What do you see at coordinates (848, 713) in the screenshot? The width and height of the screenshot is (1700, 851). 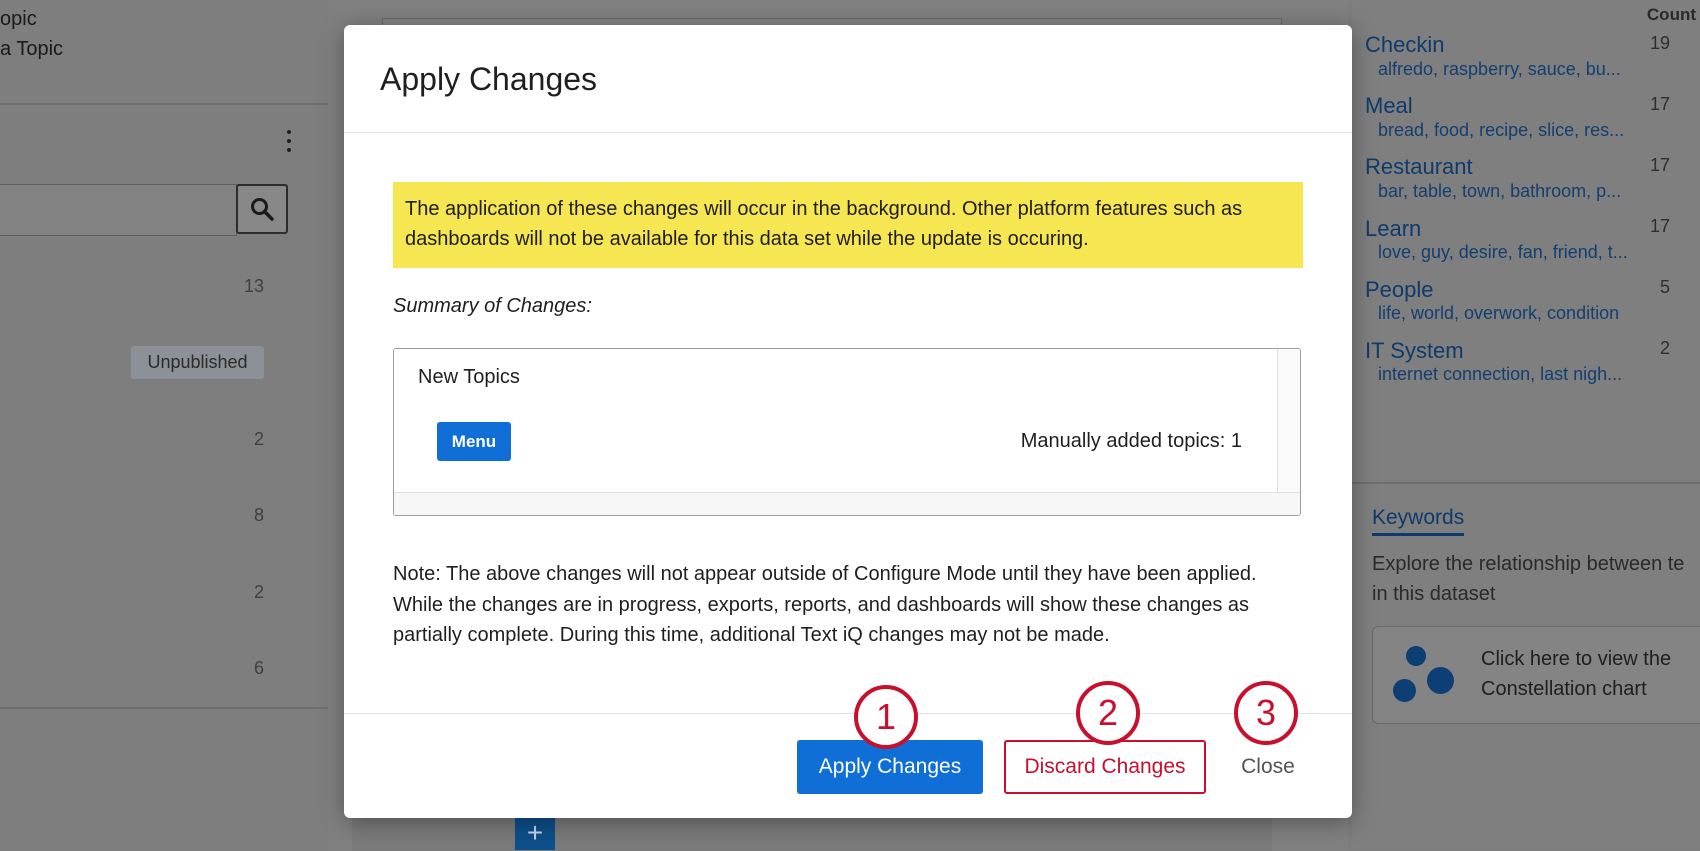 I see `dialog-footer-divider` at bounding box center [848, 713].